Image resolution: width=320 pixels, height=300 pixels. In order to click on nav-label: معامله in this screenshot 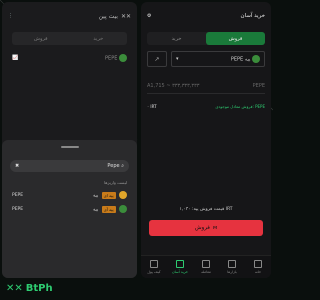, I will do `click(206, 272)`.